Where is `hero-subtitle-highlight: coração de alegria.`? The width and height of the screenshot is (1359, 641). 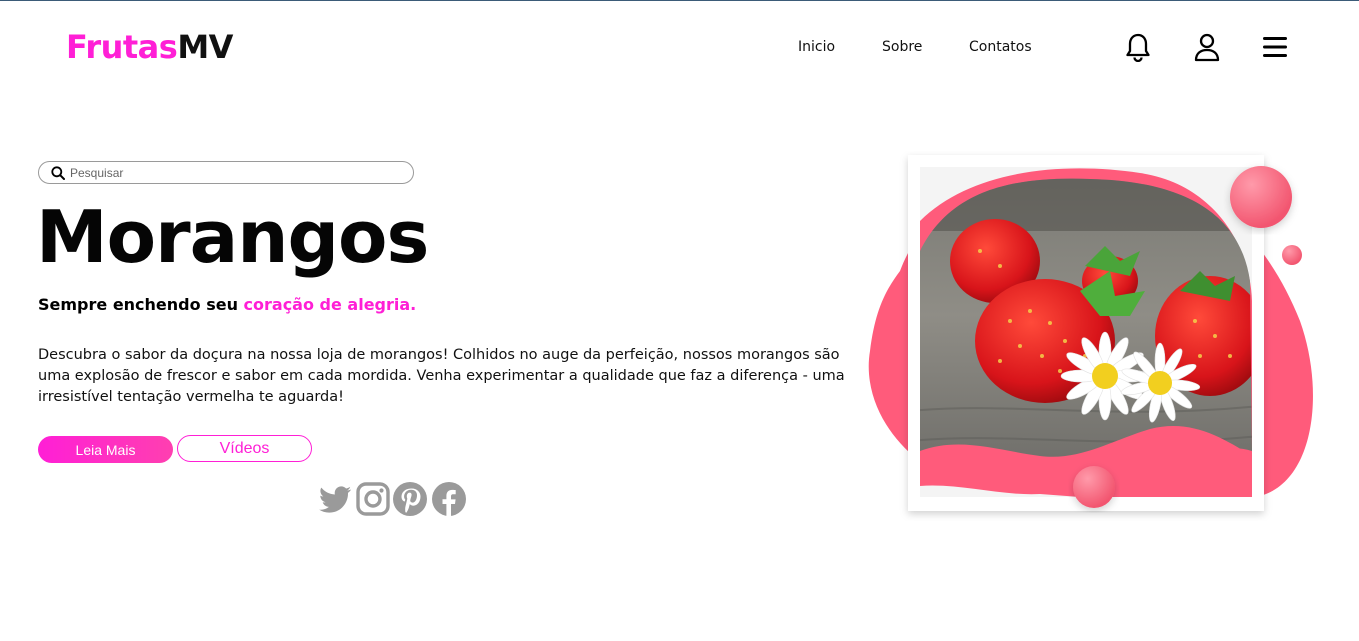 hero-subtitle-highlight: coração de alegria. is located at coordinates (330, 304).